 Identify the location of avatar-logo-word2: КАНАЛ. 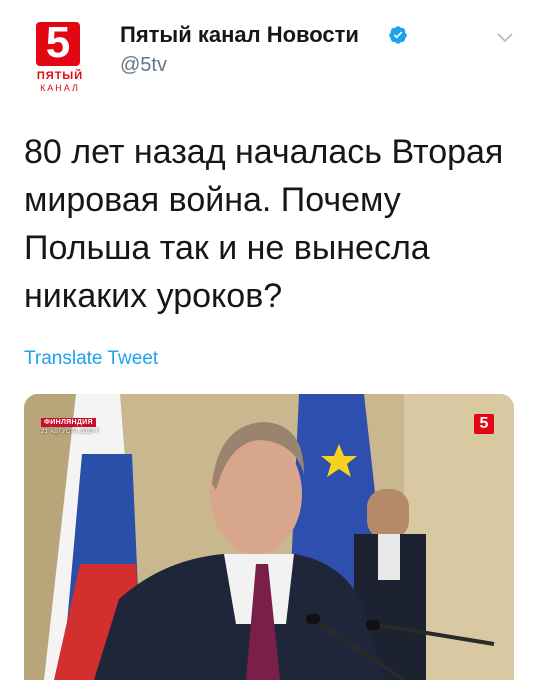
(60, 88).